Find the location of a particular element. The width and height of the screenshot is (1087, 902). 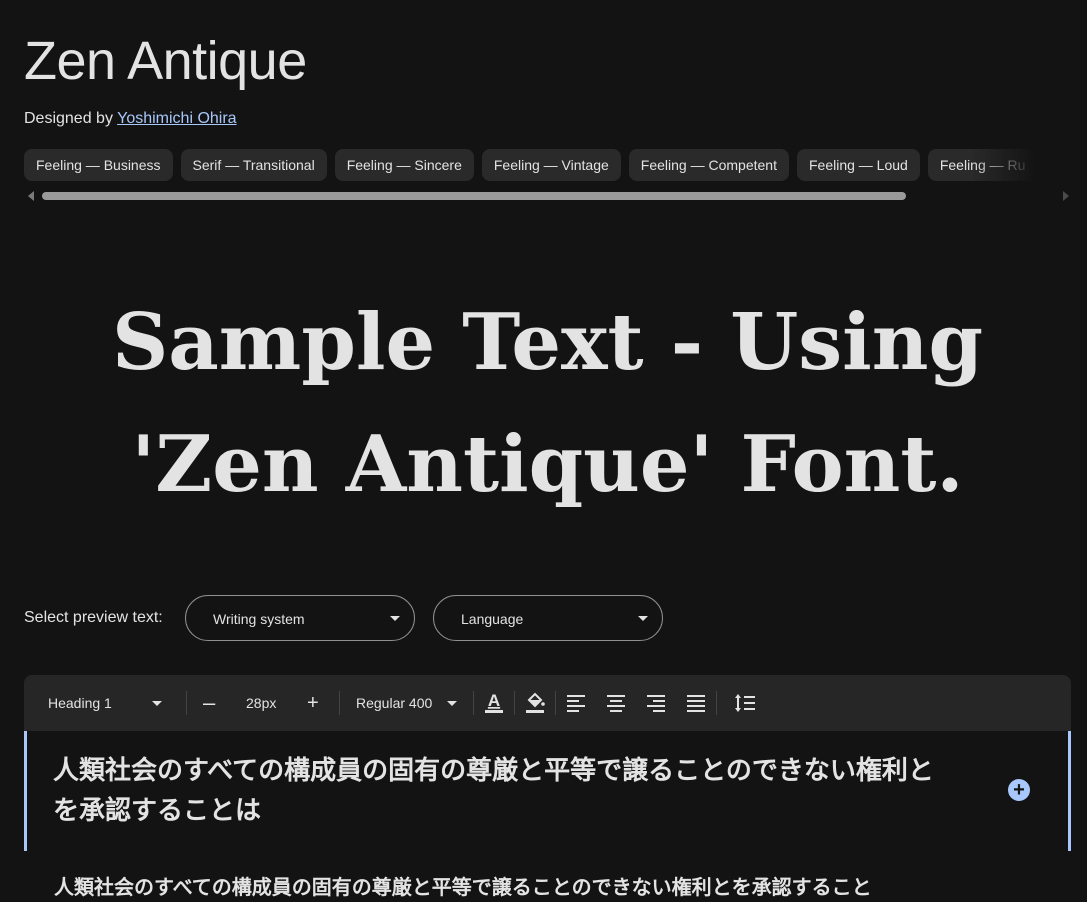

align-right-button is located at coordinates (656, 703).